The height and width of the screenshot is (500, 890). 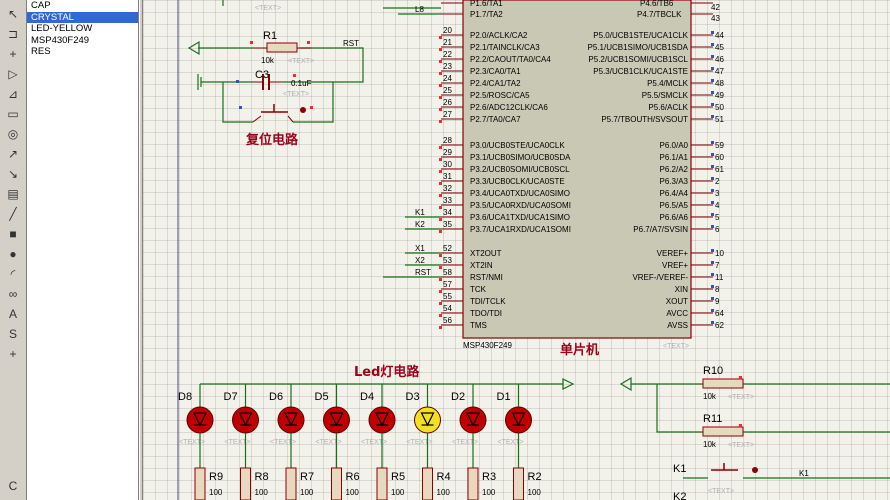 What do you see at coordinates (82, 17) in the screenshot?
I see `device-item-crystal: CRYSTAL` at bounding box center [82, 17].